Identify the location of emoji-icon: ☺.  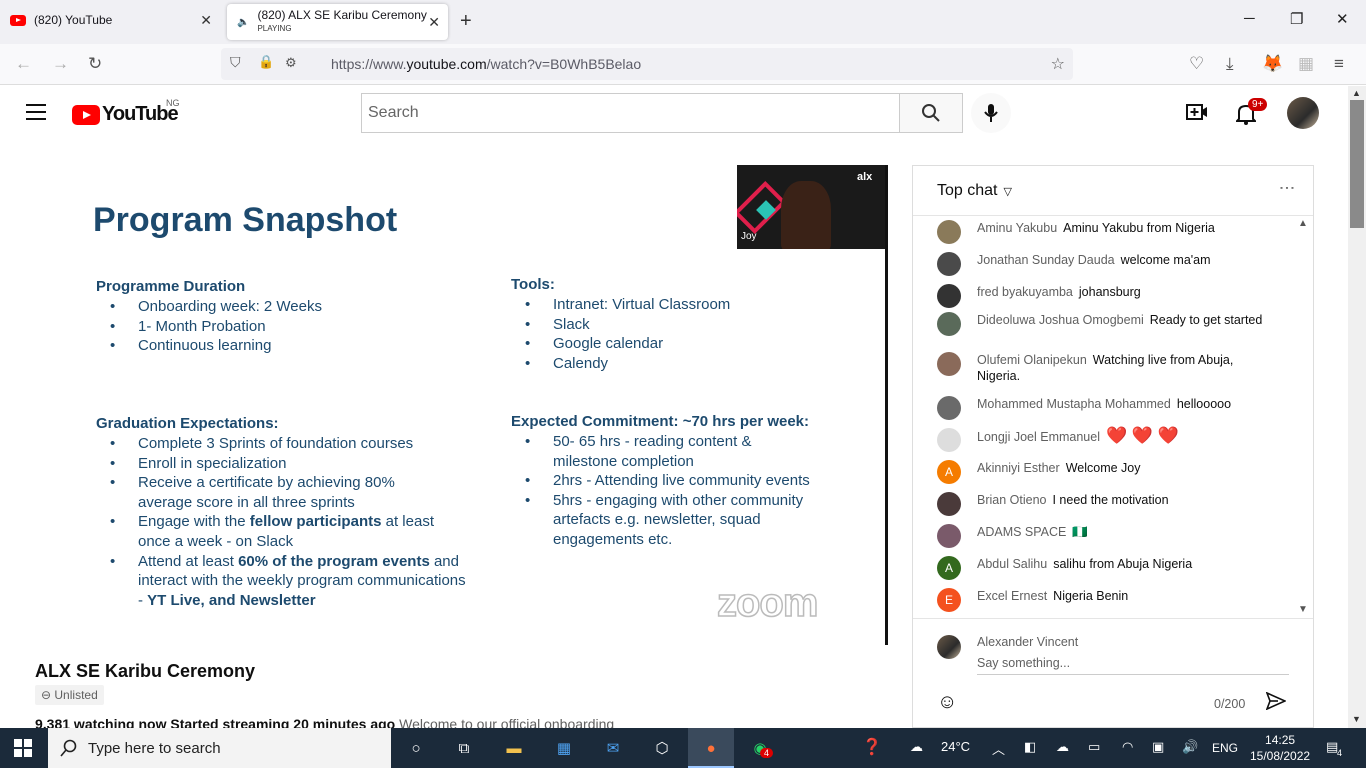
(947, 702).